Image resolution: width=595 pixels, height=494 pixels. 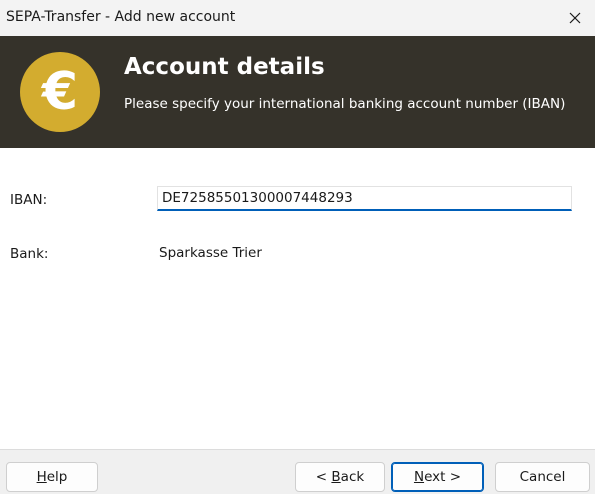 What do you see at coordinates (419, 477) in the screenshot?
I see `next-mnemonic: N` at bounding box center [419, 477].